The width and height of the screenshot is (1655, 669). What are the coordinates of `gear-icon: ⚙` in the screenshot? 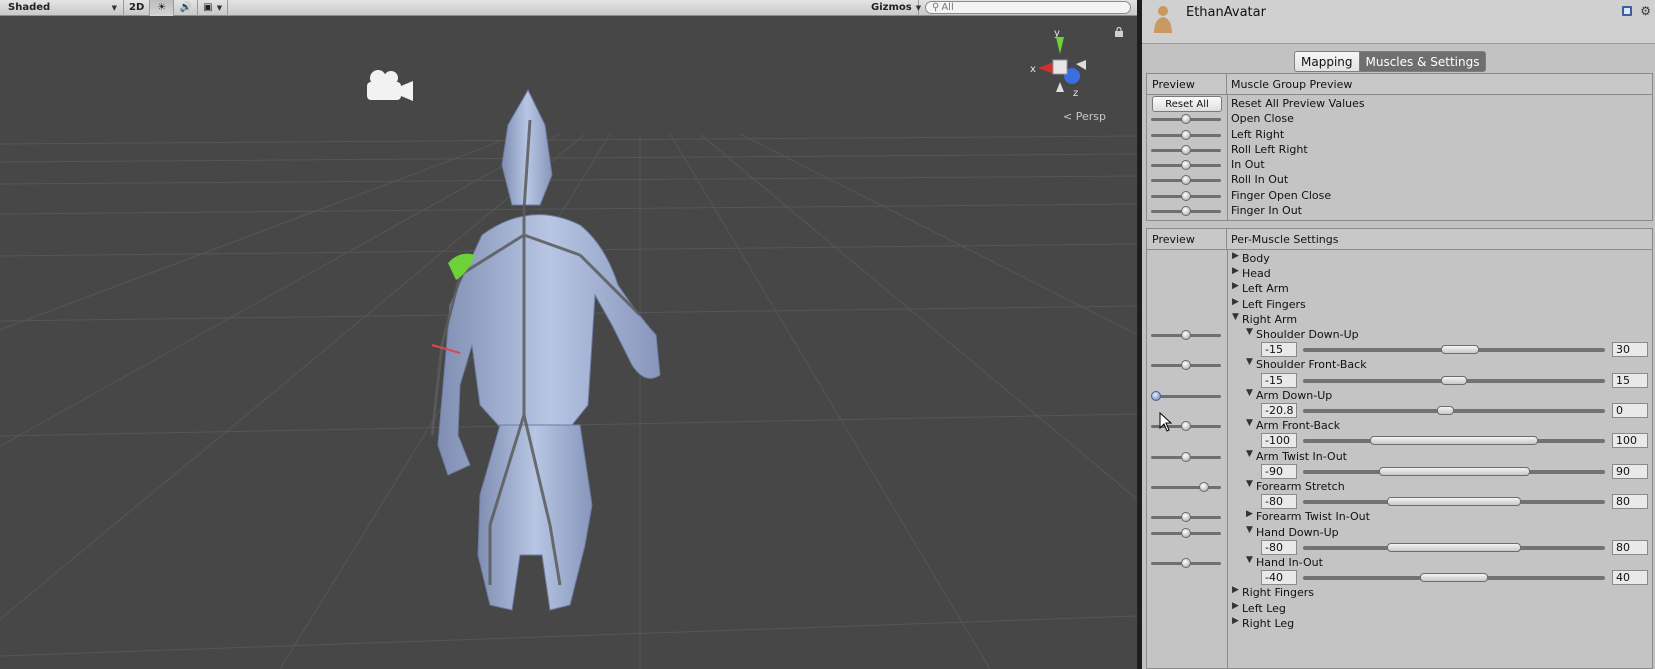 It's located at (1645, 11).